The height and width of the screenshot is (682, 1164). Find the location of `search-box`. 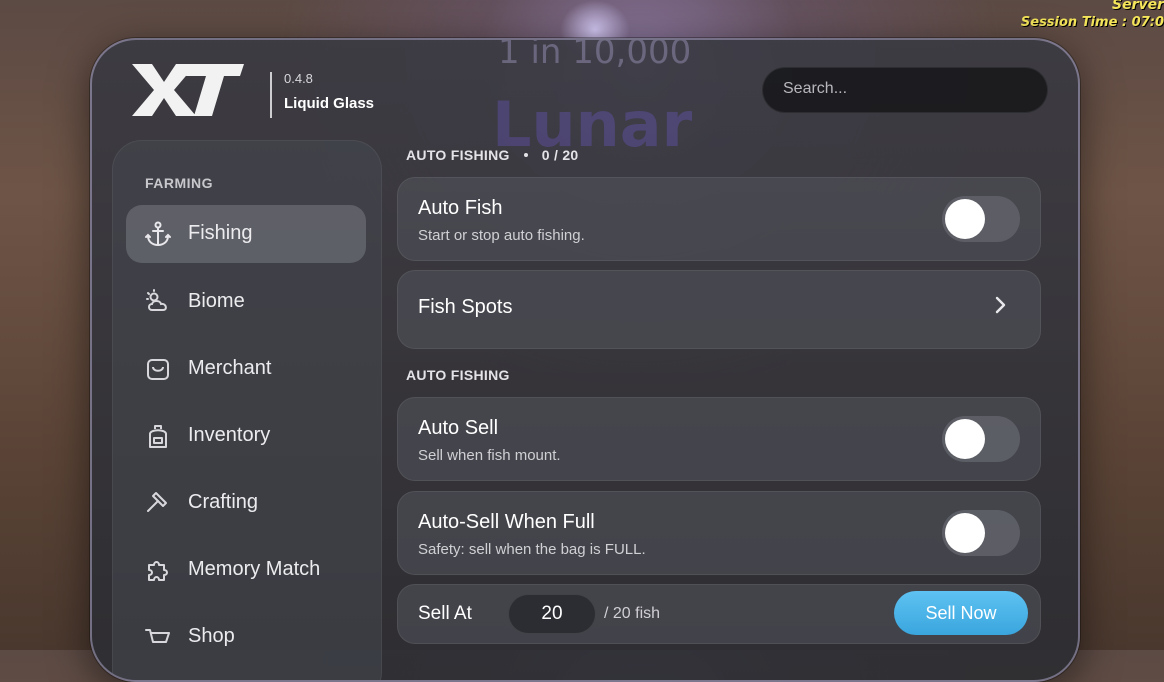

search-box is located at coordinates (905, 90).